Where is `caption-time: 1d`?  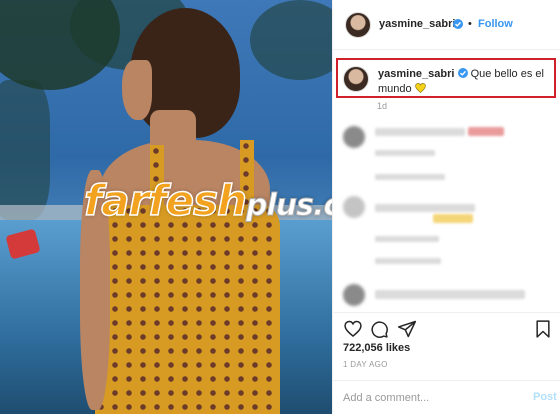
caption-time: 1d is located at coordinates (382, 106).